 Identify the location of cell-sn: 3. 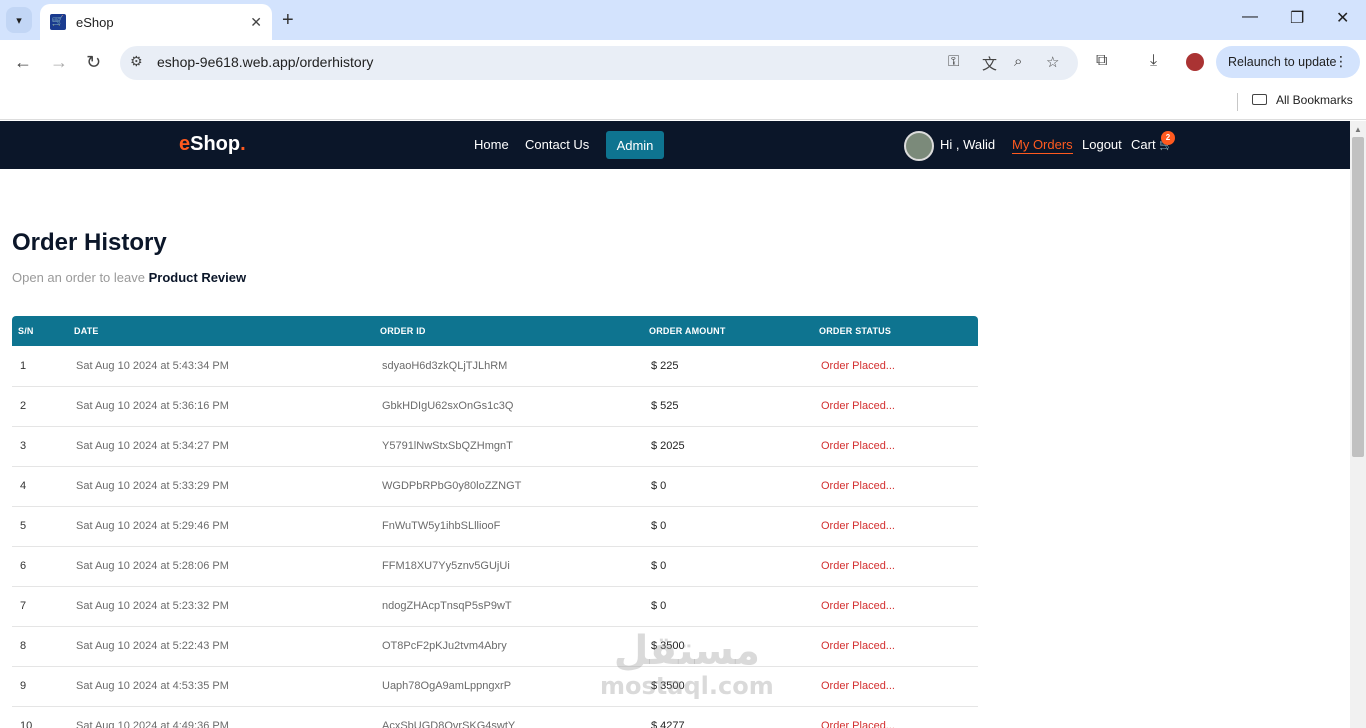
(40, 446).